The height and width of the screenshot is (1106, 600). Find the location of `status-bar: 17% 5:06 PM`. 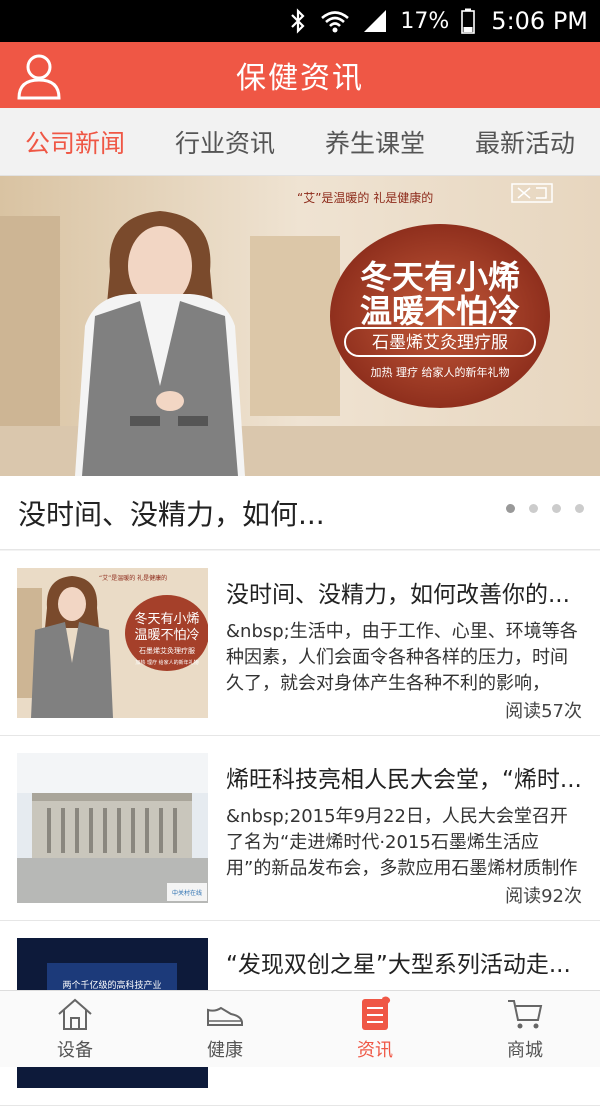

status-bar: 17% 5:06 PM is located at coordinates (300, 21).